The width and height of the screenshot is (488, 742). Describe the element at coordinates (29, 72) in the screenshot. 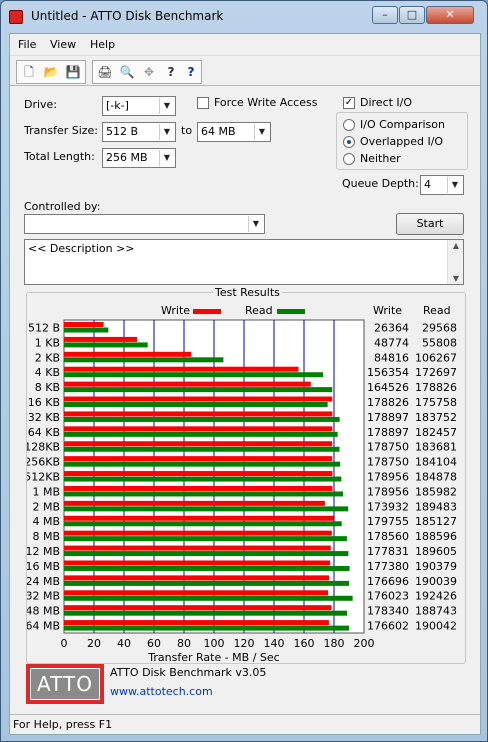

I see `new-file-icon: 🗋` at that location.